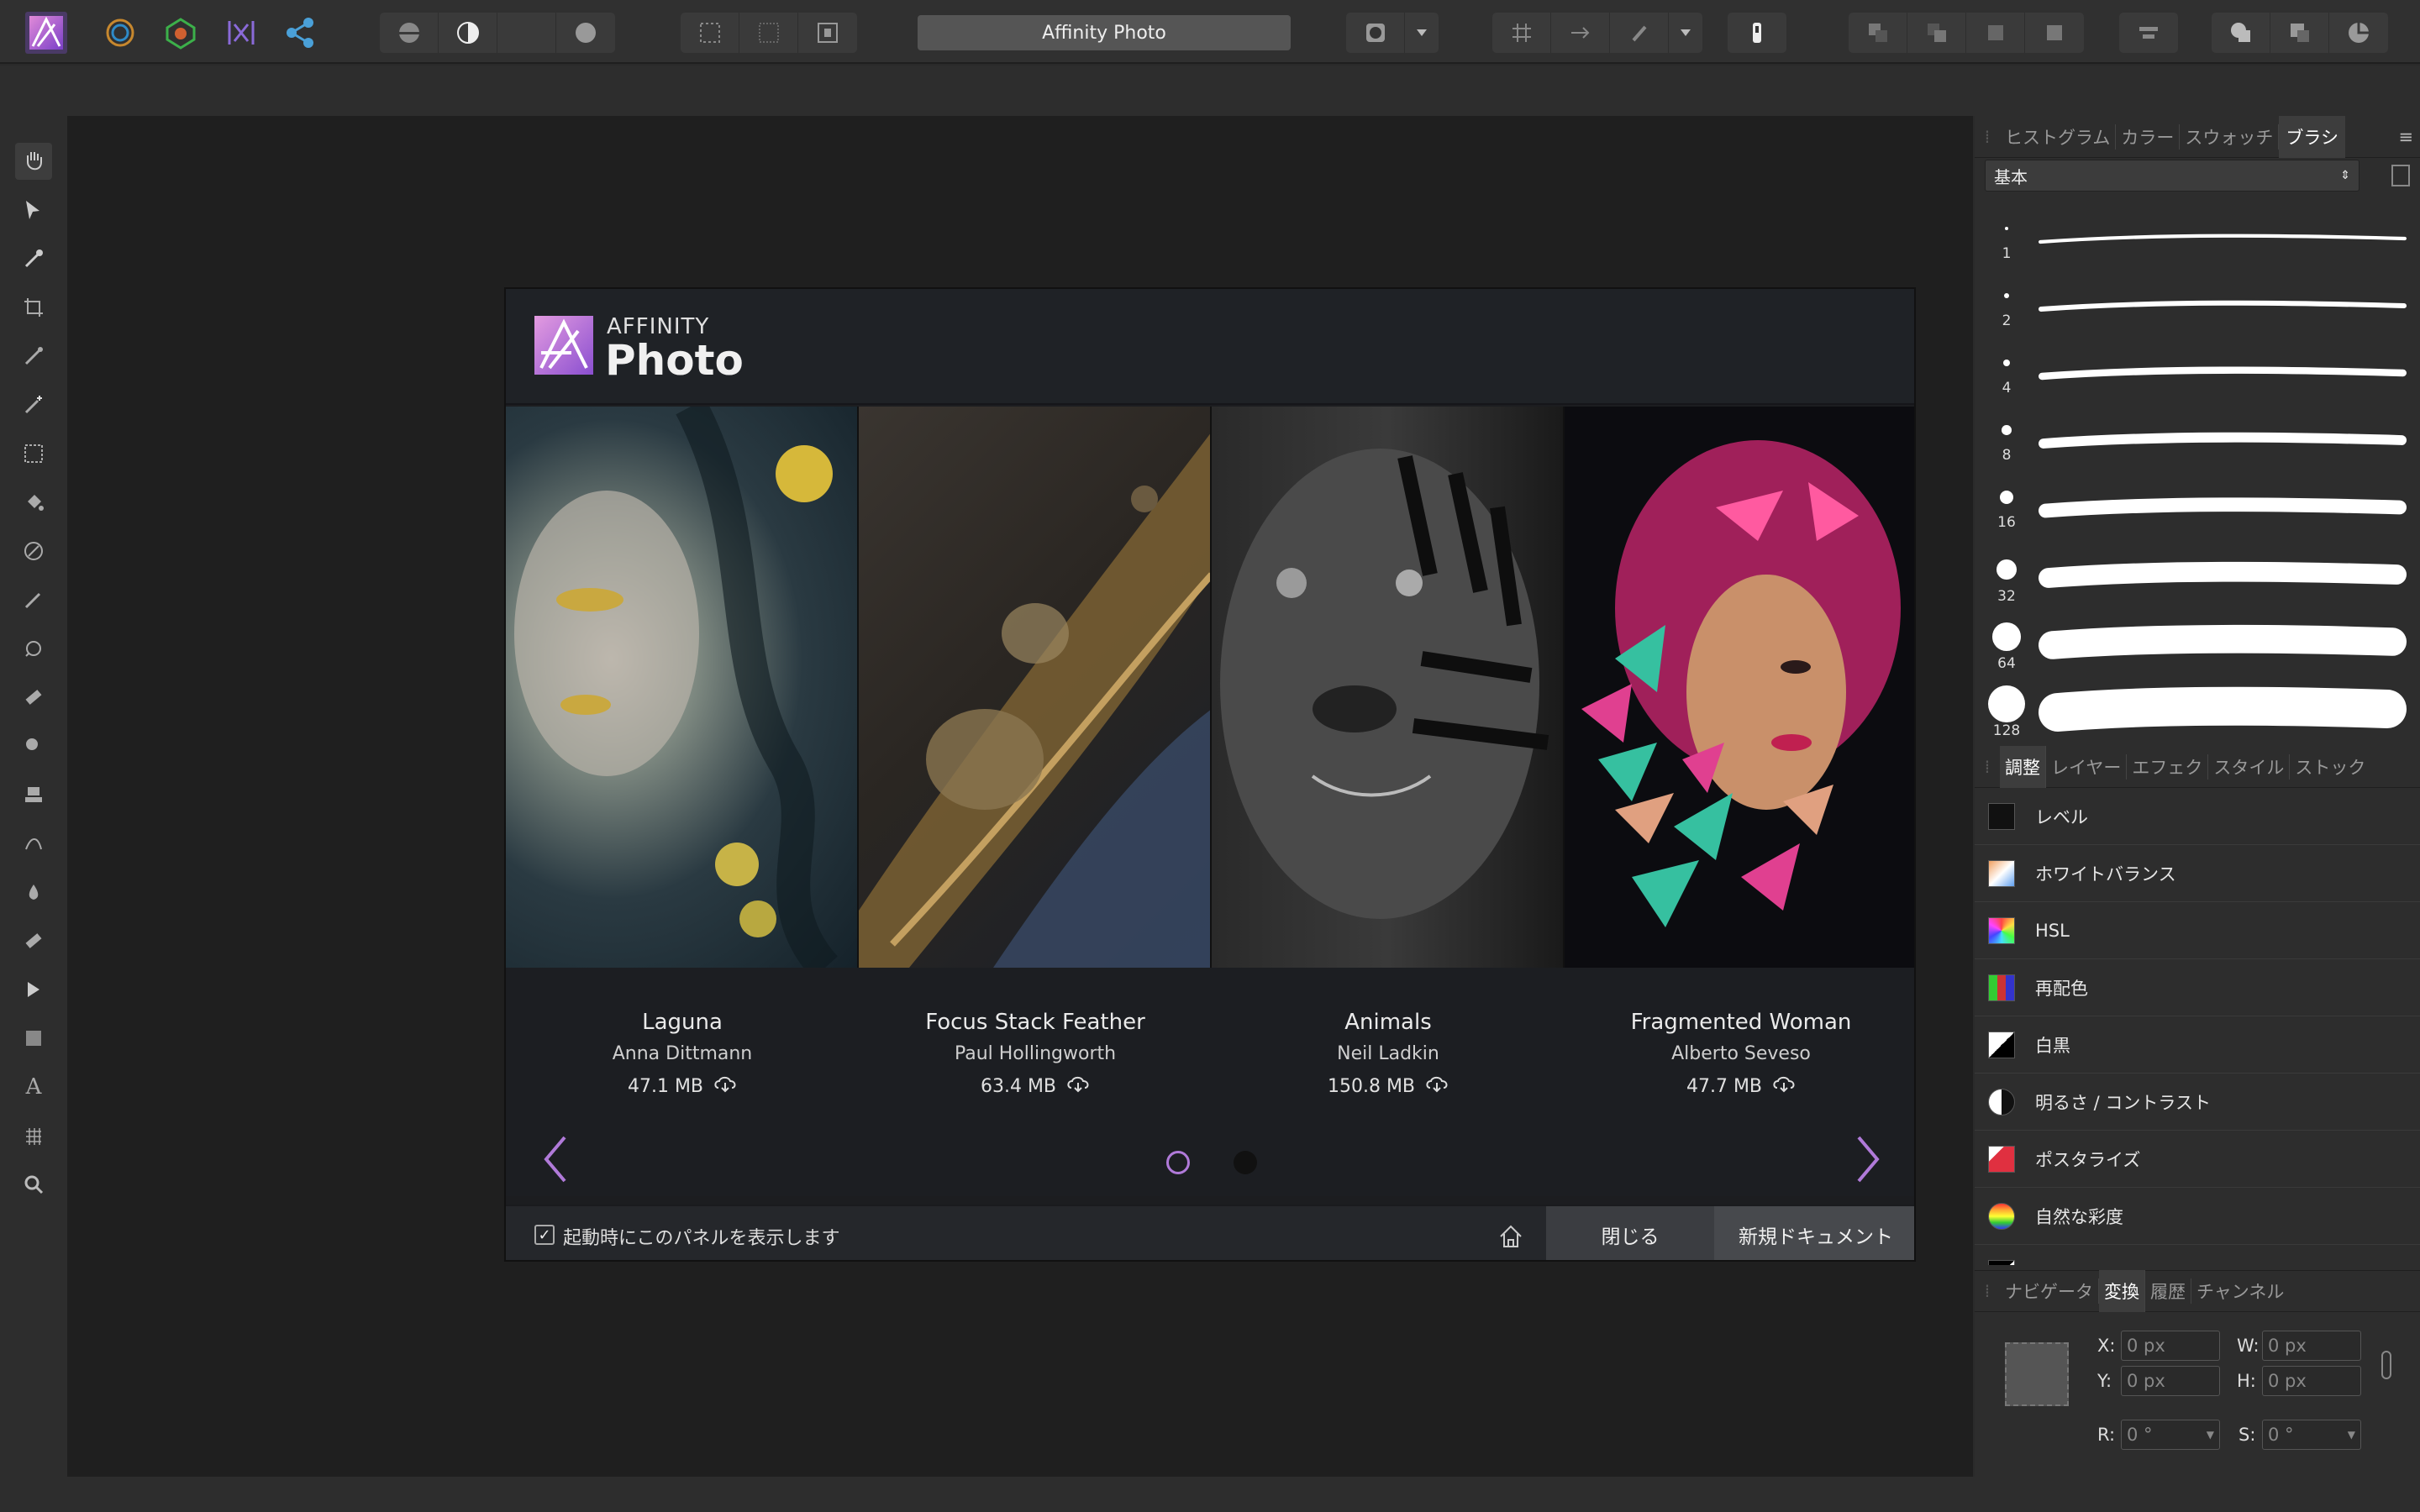  Describe the element at coordinates (2197, 816) in the screenshot. I see `adj-levels: レベル` at that location.